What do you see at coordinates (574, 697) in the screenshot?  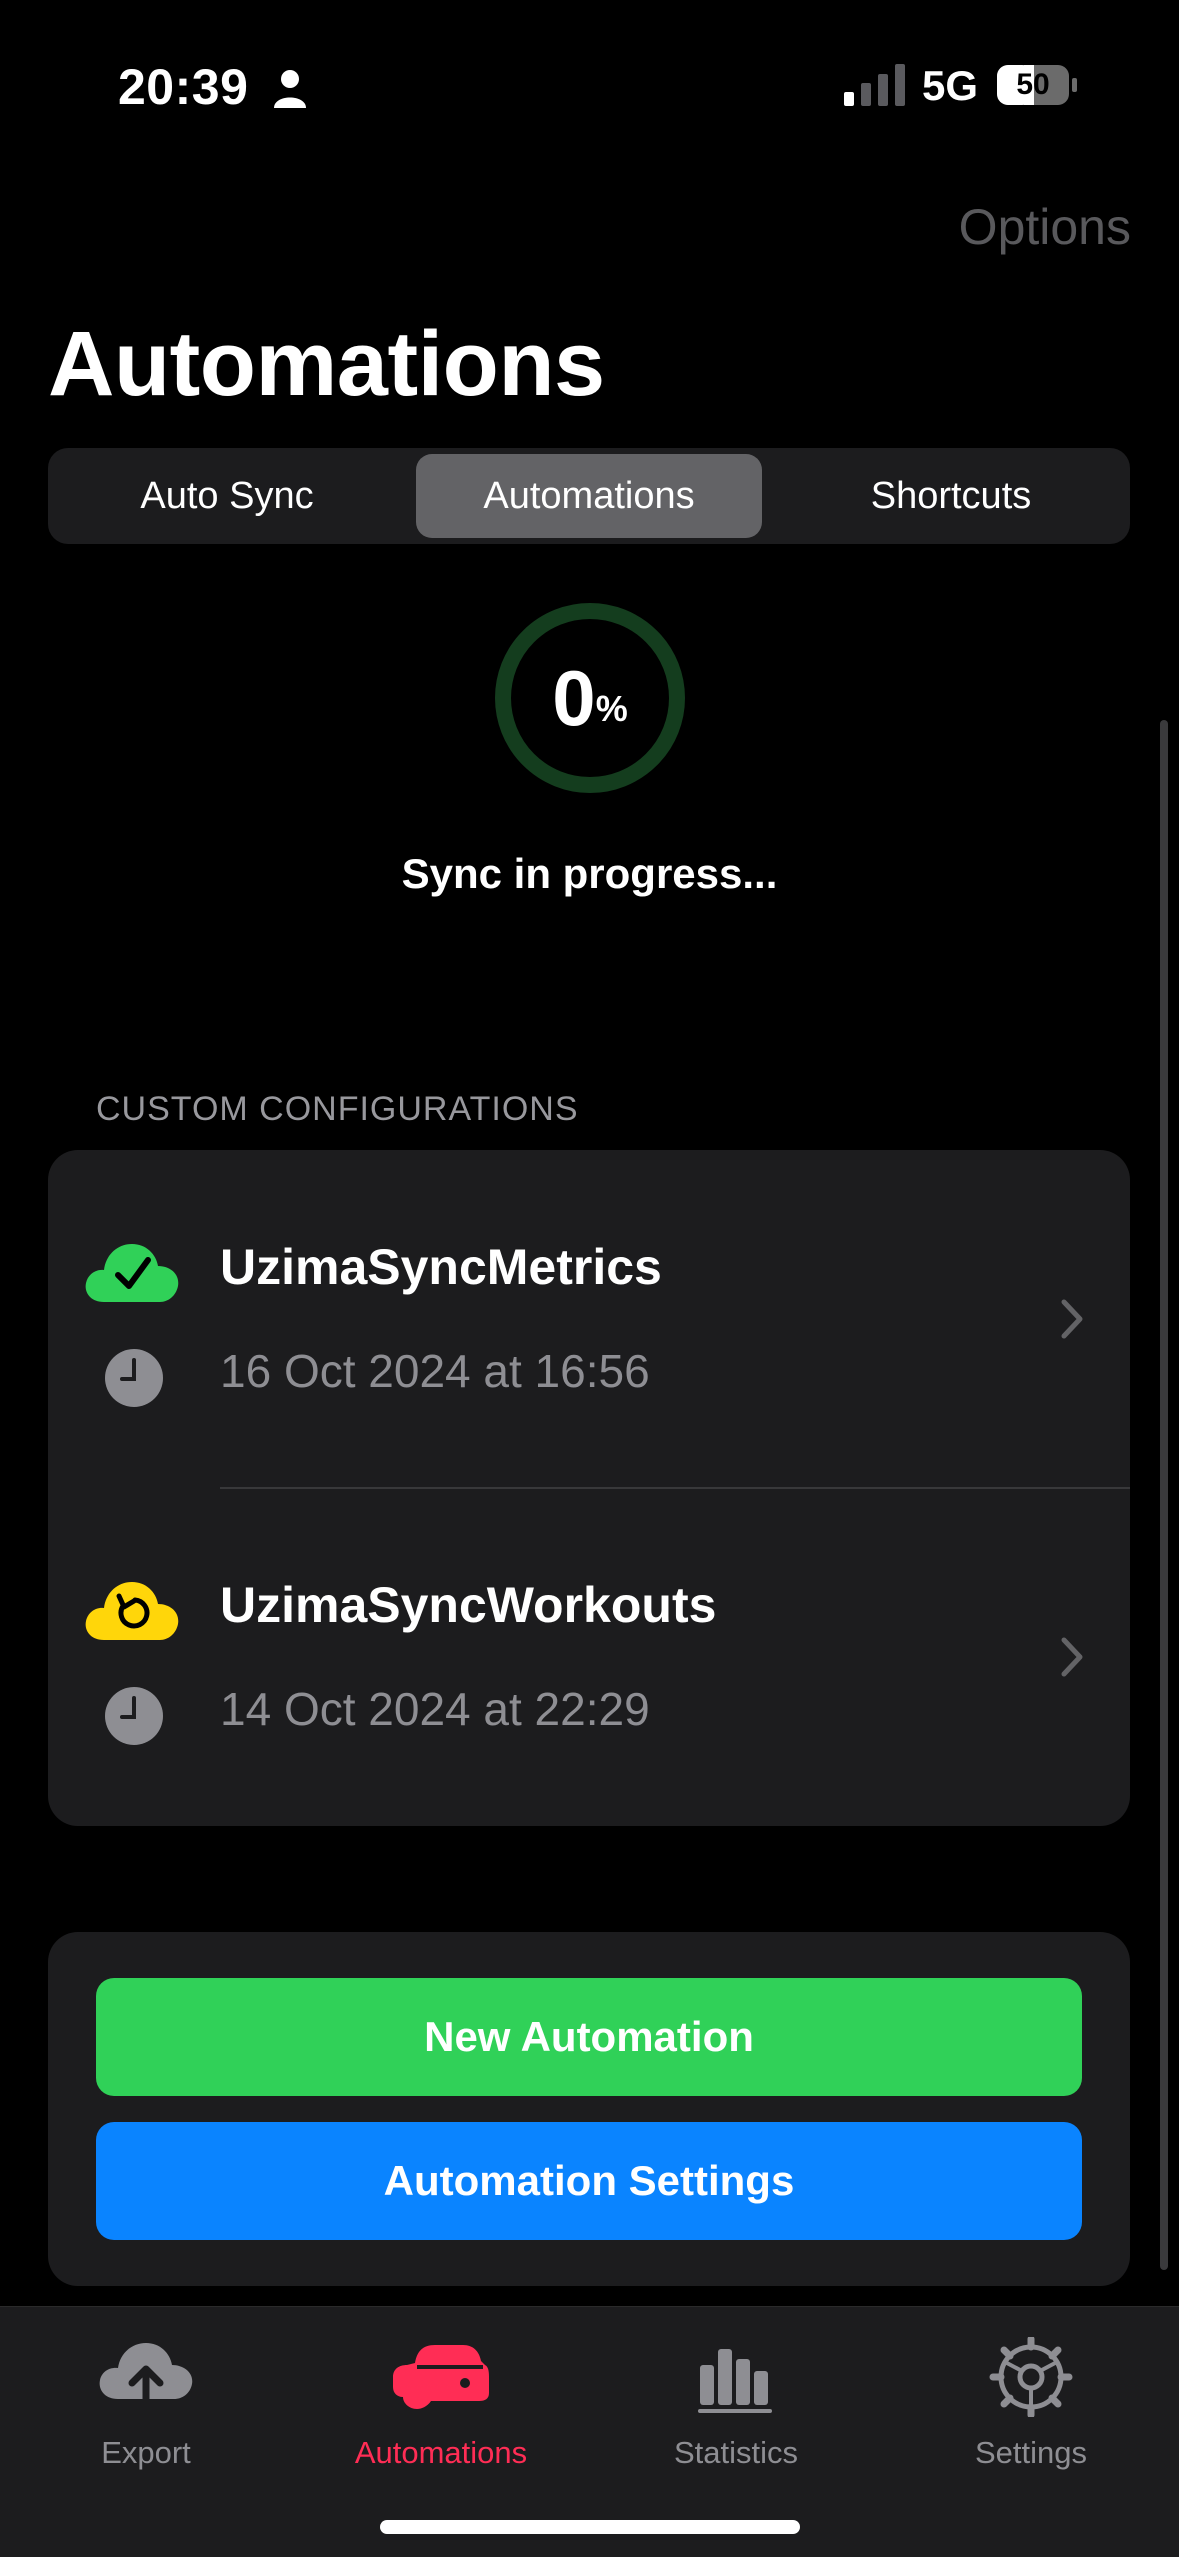 I see `progress-value: 0` at bounding box center [574, 697].